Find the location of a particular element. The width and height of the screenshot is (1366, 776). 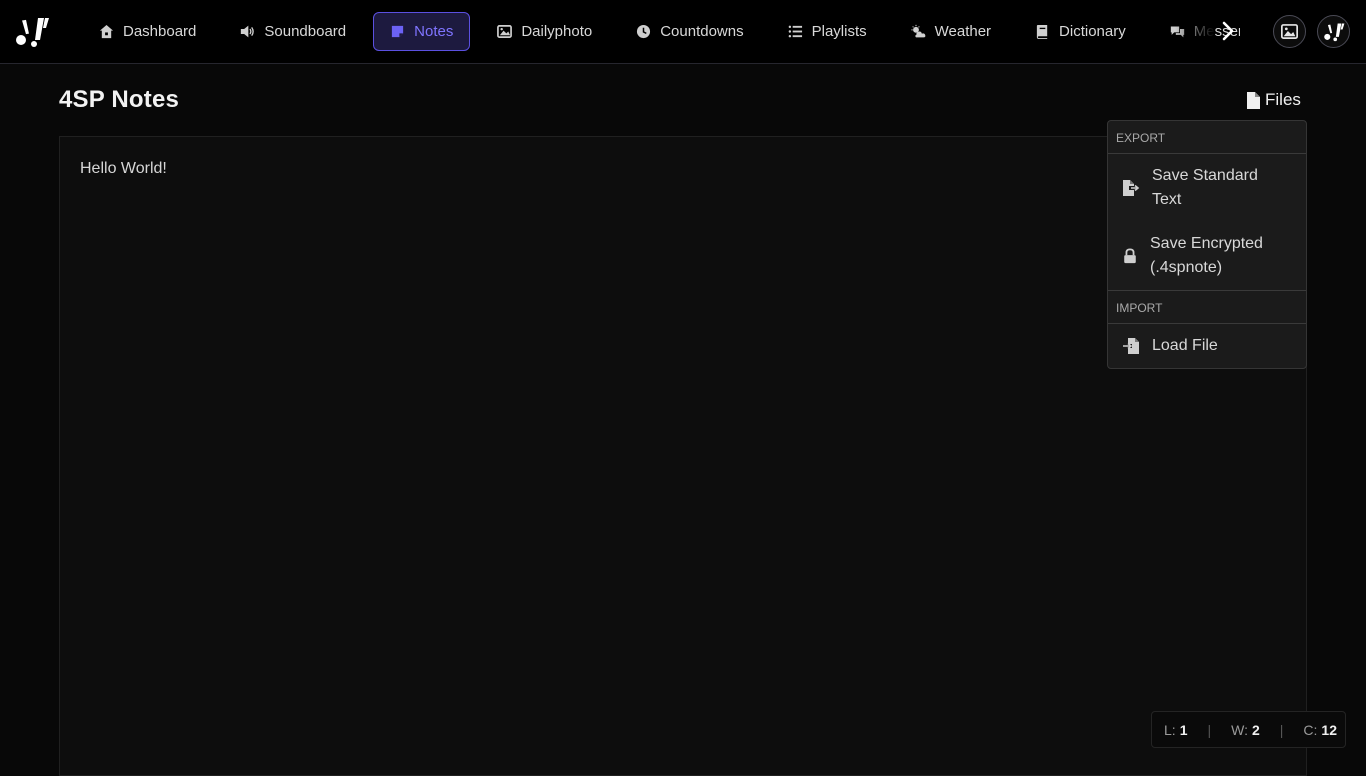

nav-item-label: Dashboard is located at coordinates (160, 31).